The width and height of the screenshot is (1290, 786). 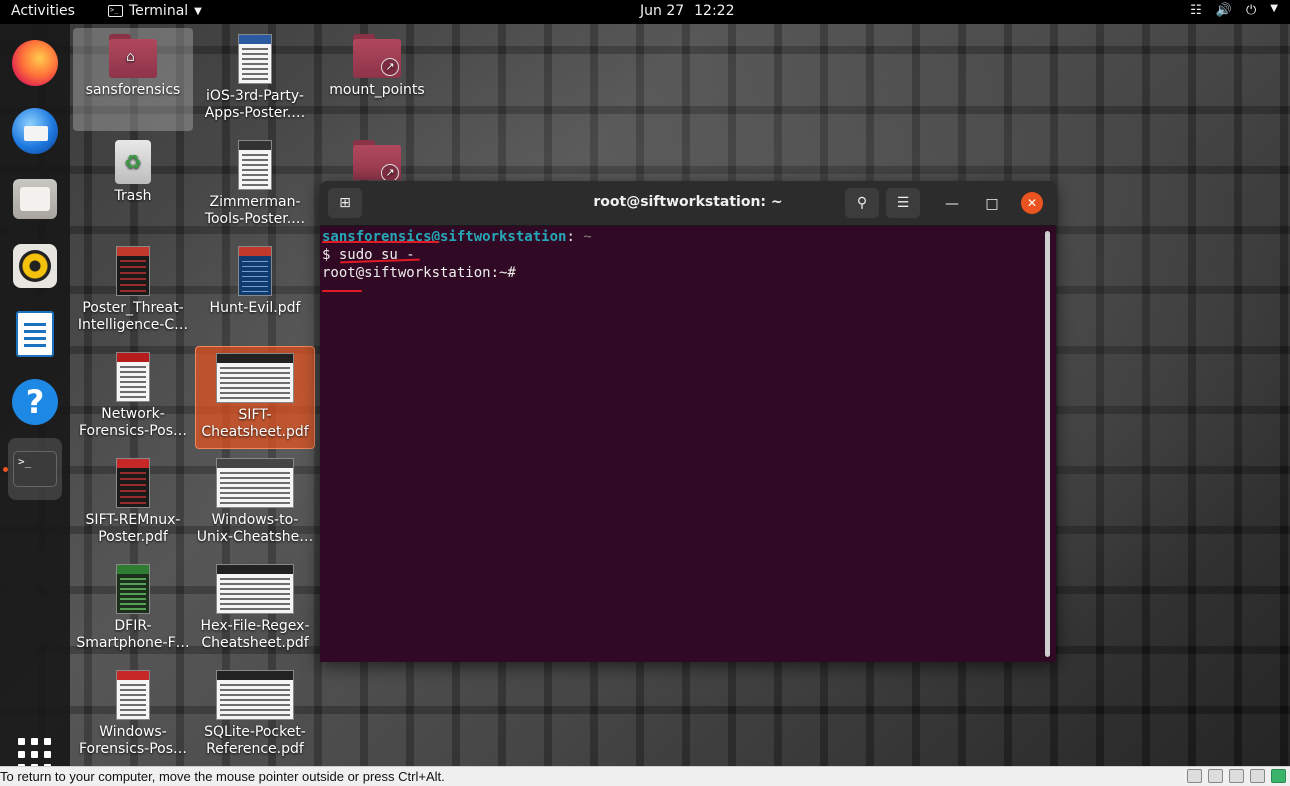 I want to click on clock-time: 12:22, so click(x=714, y=11).